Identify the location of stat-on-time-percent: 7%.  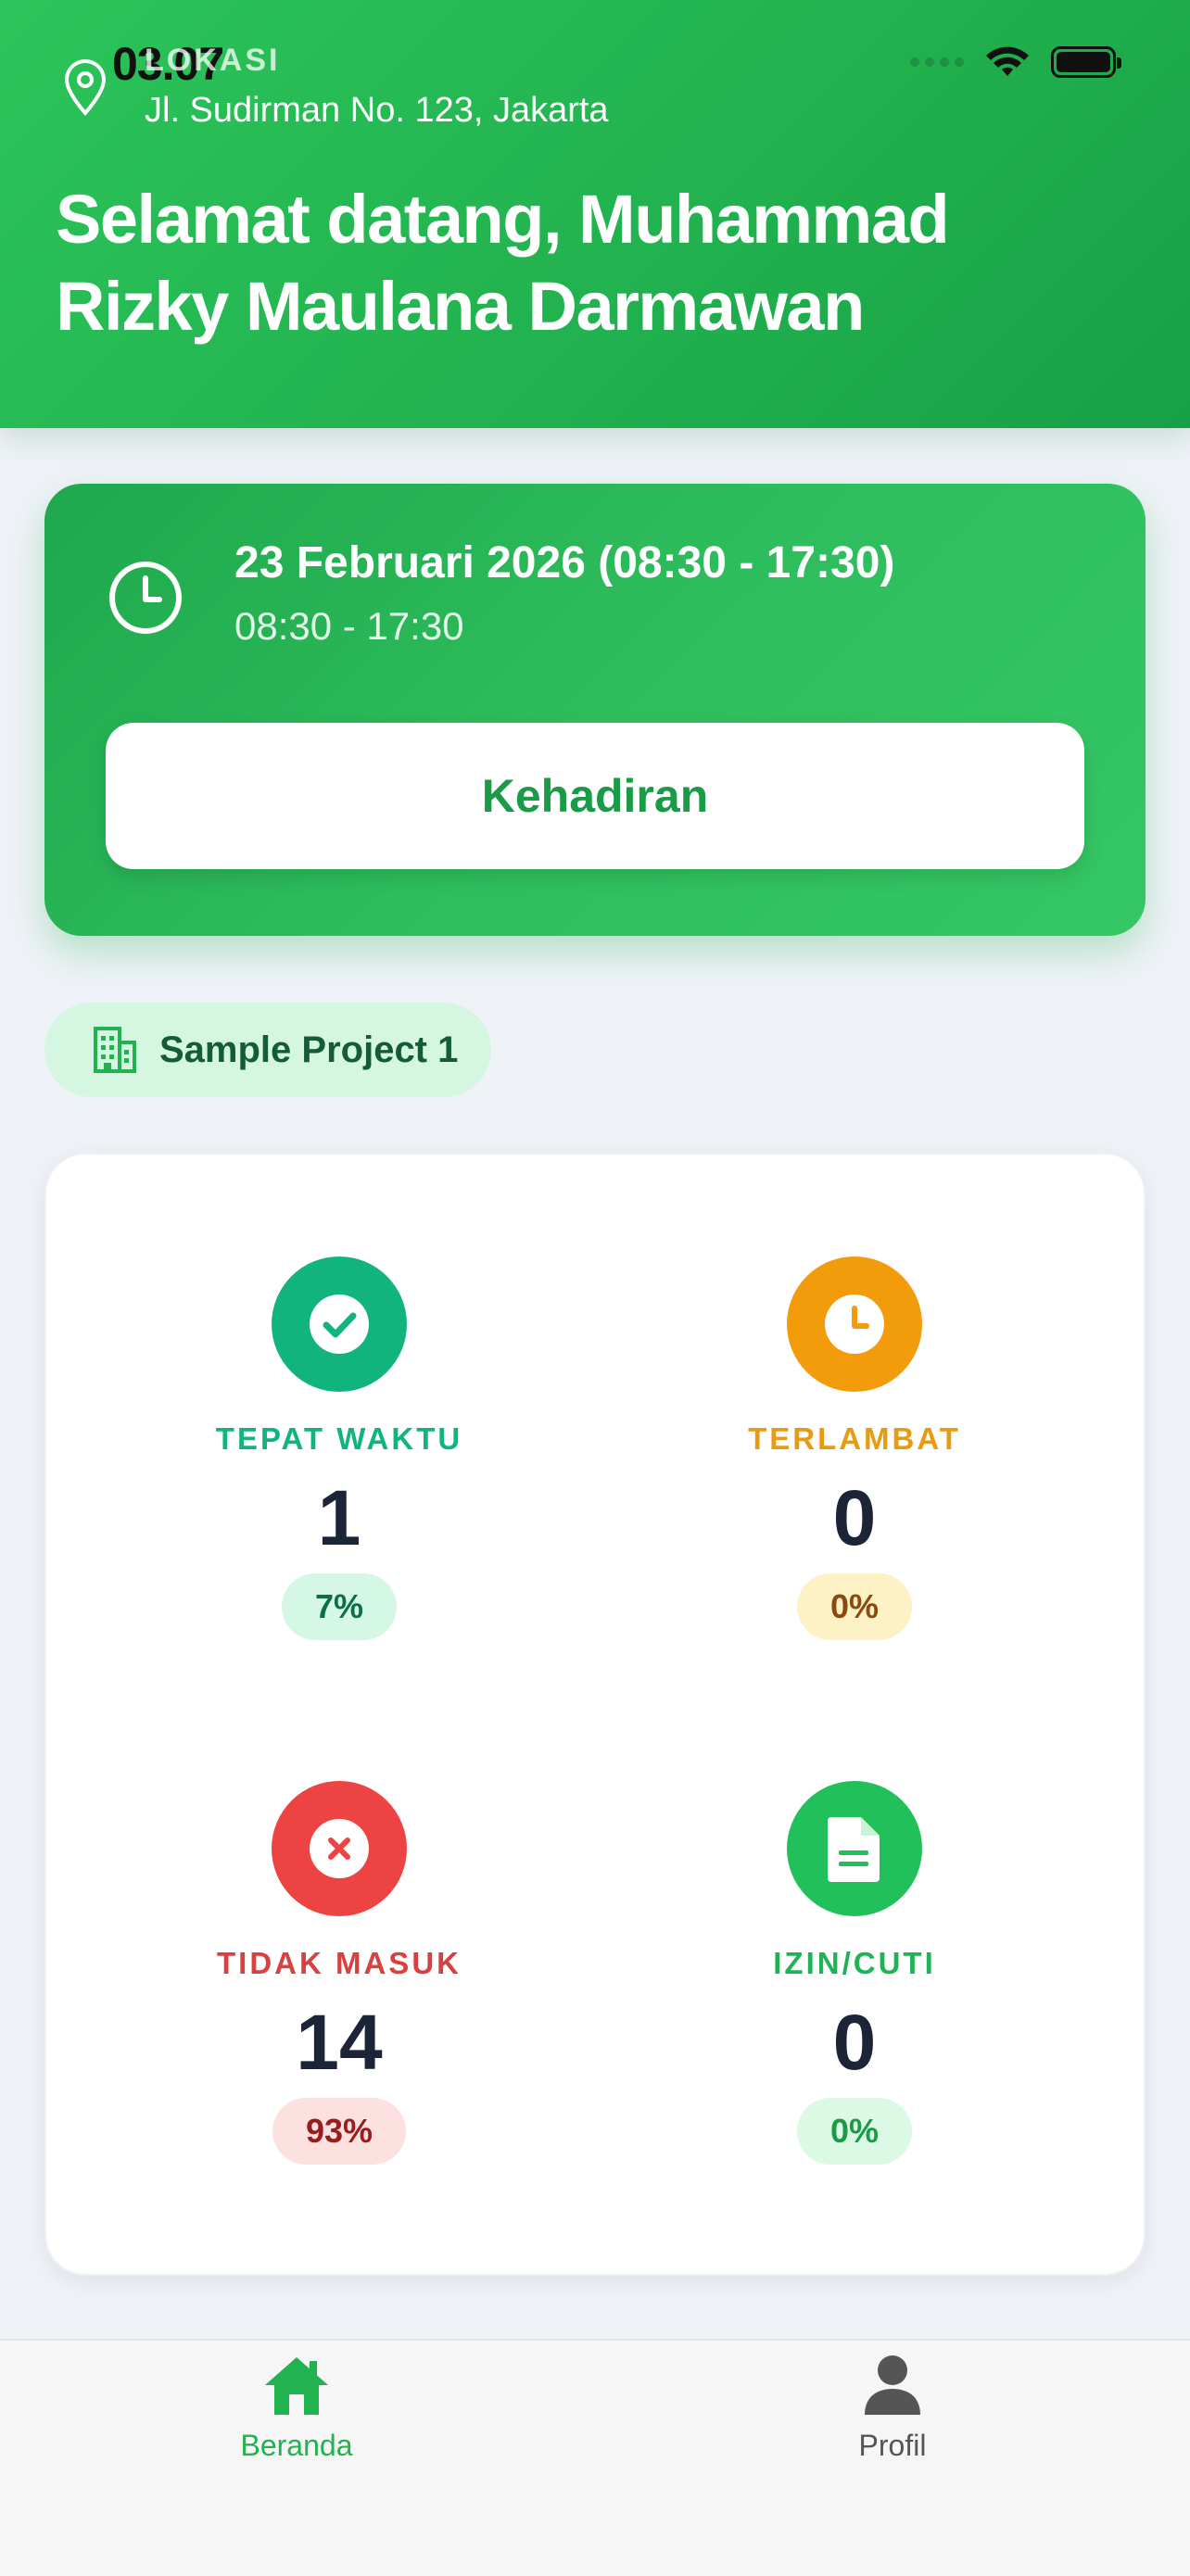
(339, 1607).